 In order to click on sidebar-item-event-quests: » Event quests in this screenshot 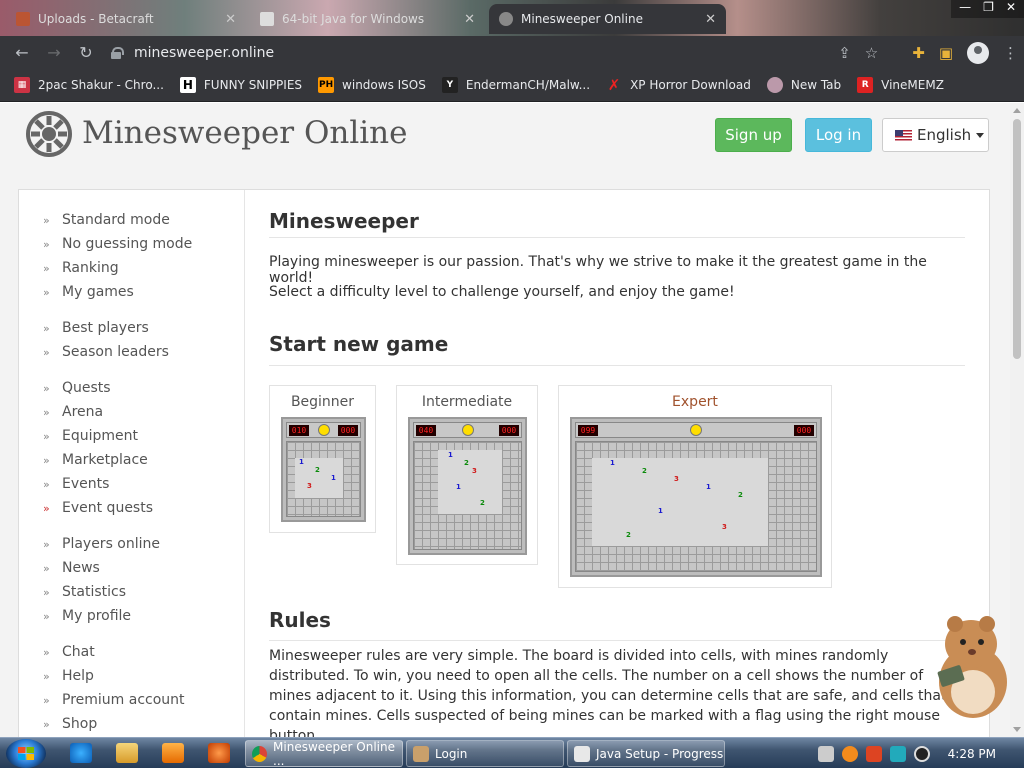, I will do `click(98, 508)`.